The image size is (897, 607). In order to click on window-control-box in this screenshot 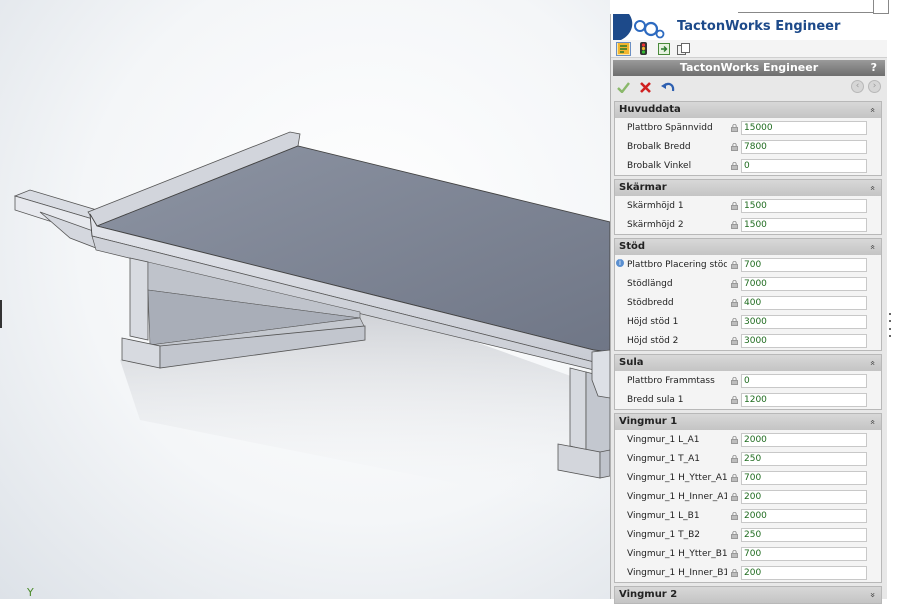, I will do `click(881, 7)`.